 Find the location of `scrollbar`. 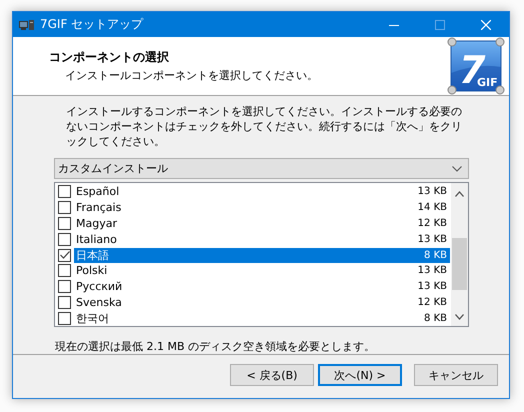

scrollbar is located at coordinates (459, 254).